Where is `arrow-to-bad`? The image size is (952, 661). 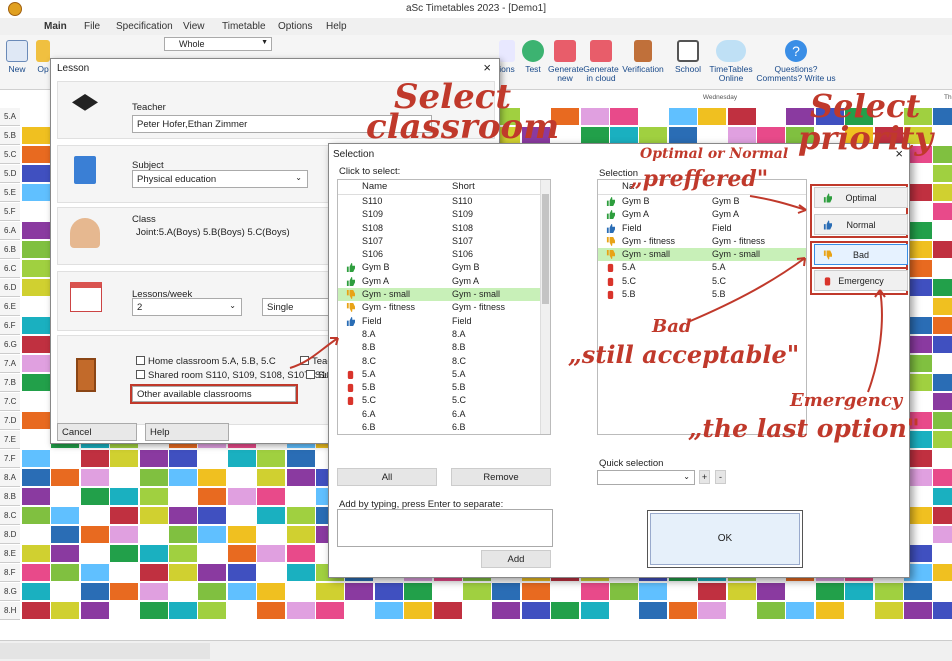
arrow-to-bad is located at coordinates (746, 290).